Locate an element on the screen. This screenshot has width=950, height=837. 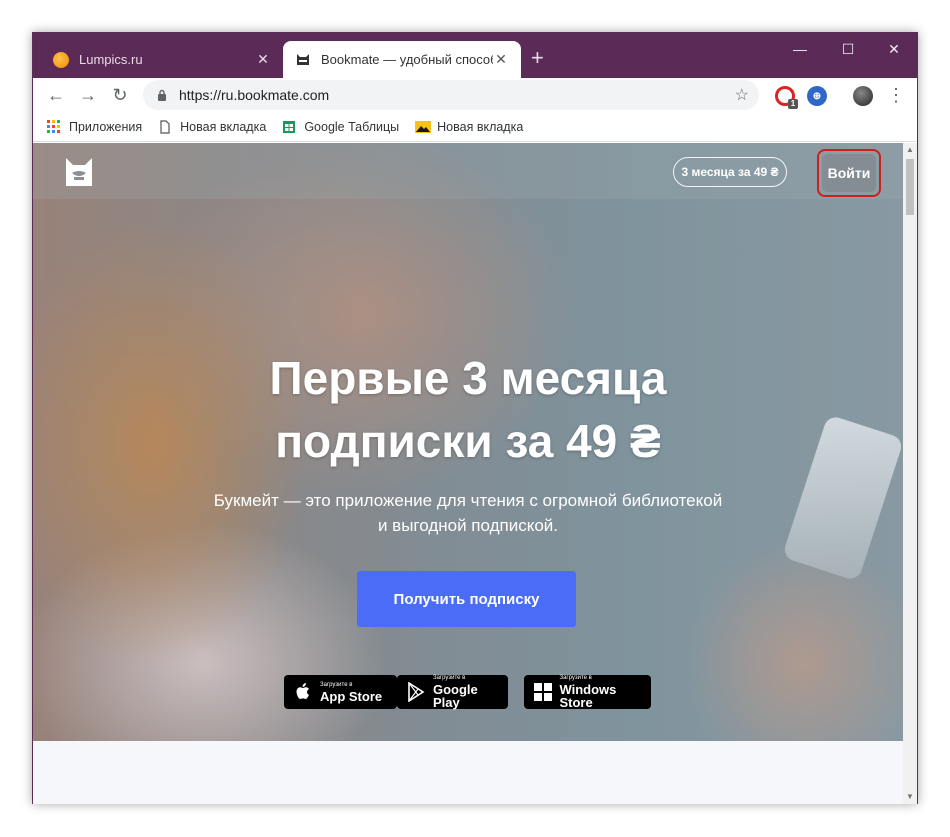
vertical-scrollbar: ▲ ▼ is located at coordinates (910, 473).